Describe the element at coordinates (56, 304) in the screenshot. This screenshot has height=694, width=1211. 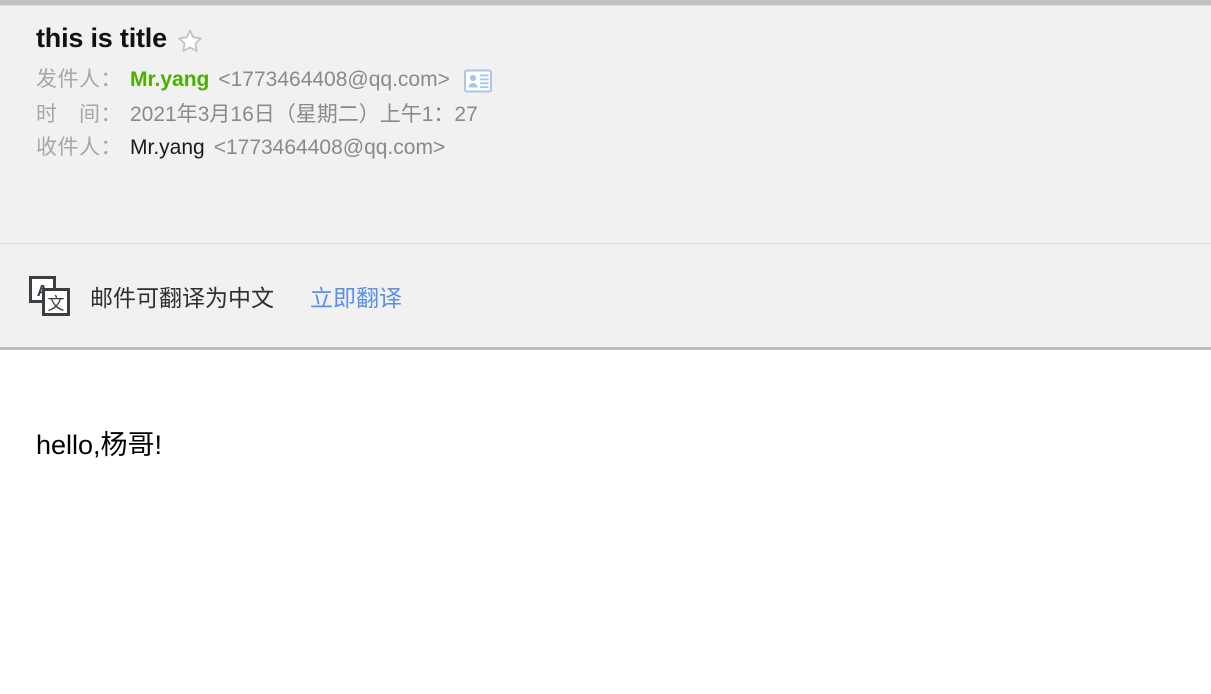
I see `svg-text: 文` at that location.